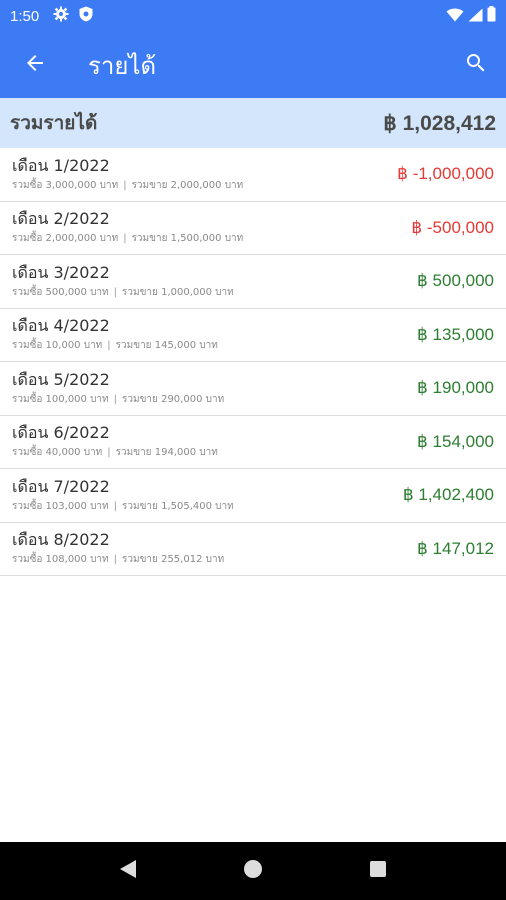 This screenshot has height=900, width=506. Describe the element at coordinates (455, 16) in the screenshot. I see `wifi-icon` at that location.